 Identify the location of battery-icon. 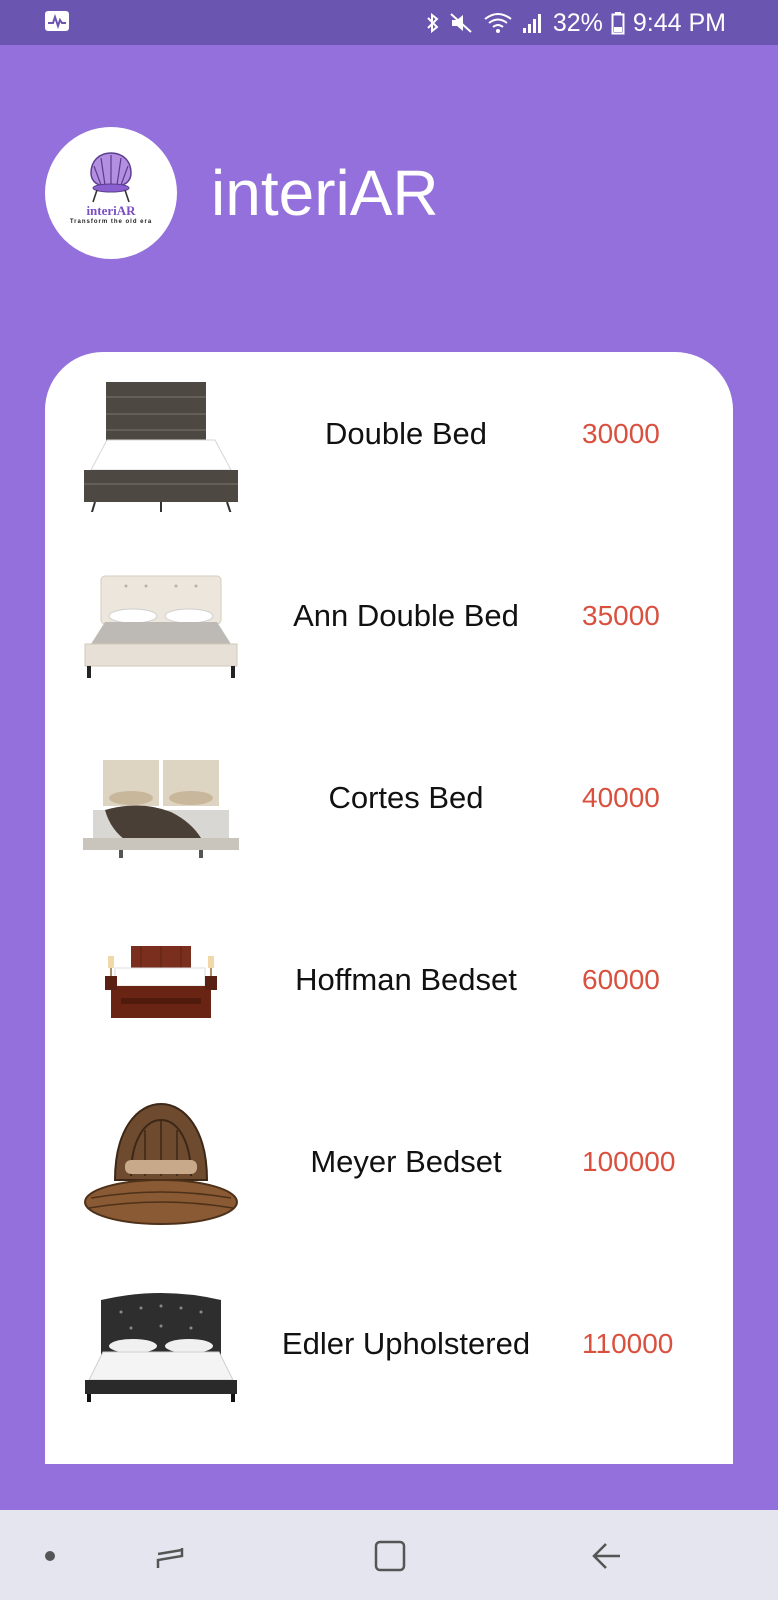
(618, 23).